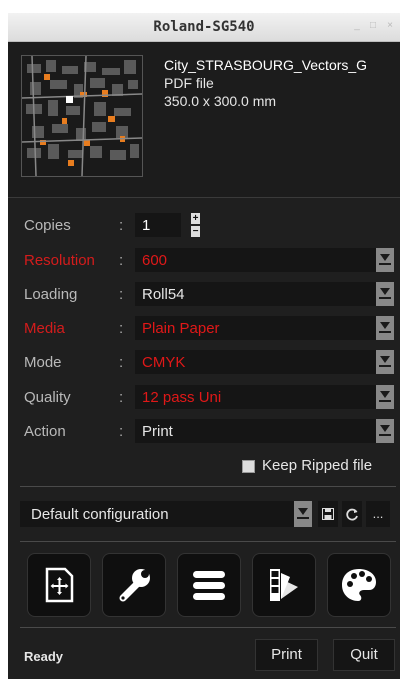 Image resolution: width=401 pixels, height=679 pixels. What do you see at coordinates (155, 260) in the screenshot?
I see `resolution-value: 600` at bounding box center [155, 260].